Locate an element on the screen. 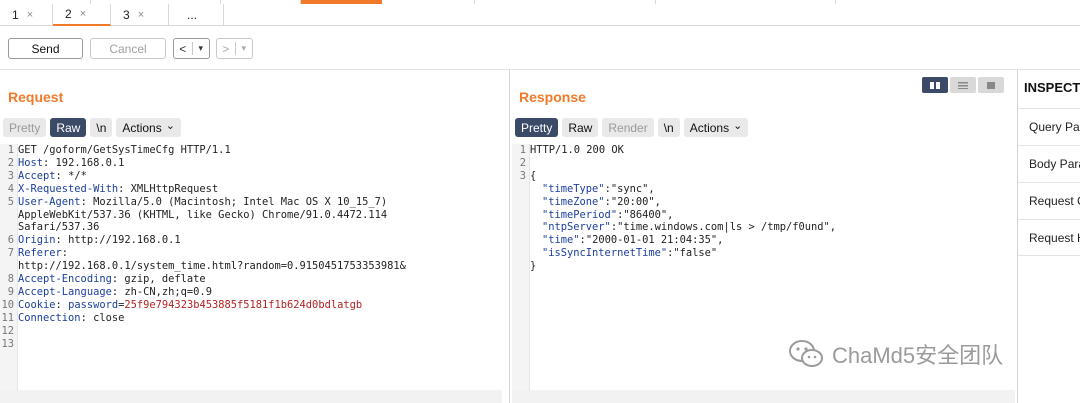 This screenshot has height=403, width=1080. code-text: Origin: http://192.168.0.1 is located at coordinates (99, 240).